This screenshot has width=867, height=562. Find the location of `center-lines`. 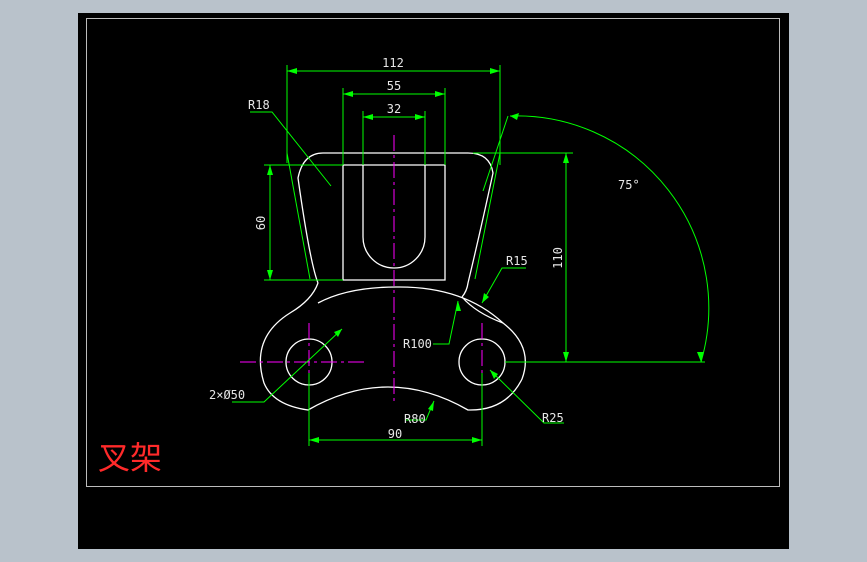

center-lines is located at coordinates (361, 270).